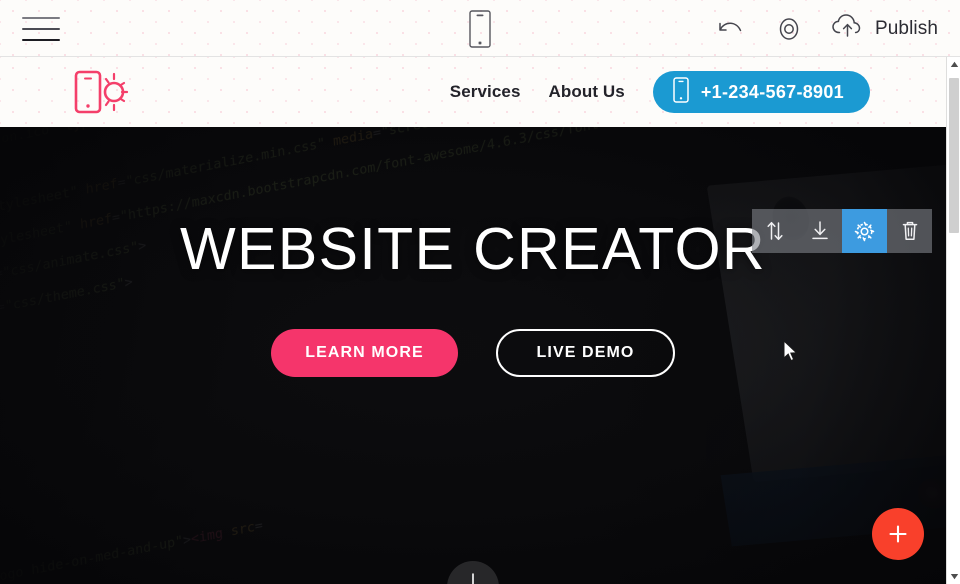 Image resolution: width=960 pixels, height=584 pixels. I want to click on trash-icon, so click(909, 230).